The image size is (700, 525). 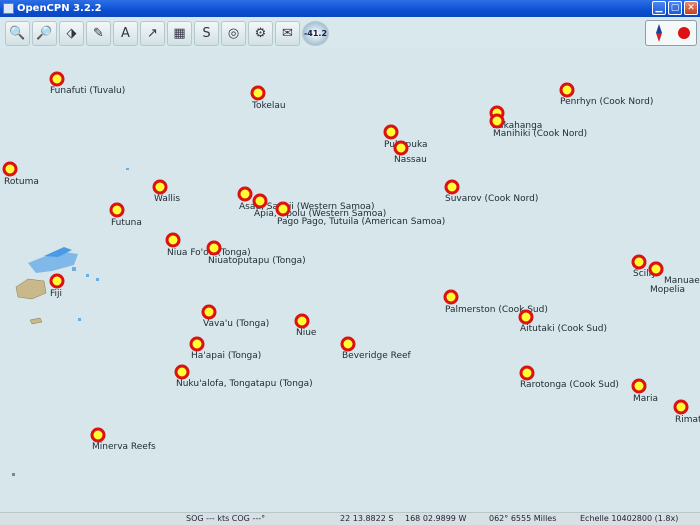 What do you see at coordinates (36, 321) in the screenshot?
I see `fiji-island-small` at bounding box center [36, 321].